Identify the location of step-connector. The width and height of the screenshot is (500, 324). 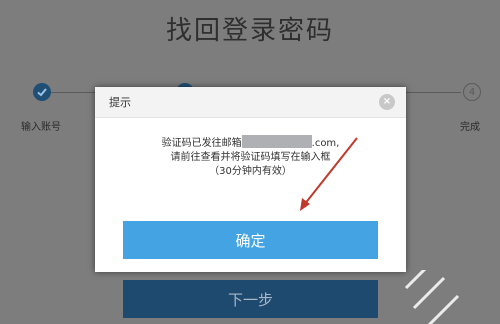
(433, 92).